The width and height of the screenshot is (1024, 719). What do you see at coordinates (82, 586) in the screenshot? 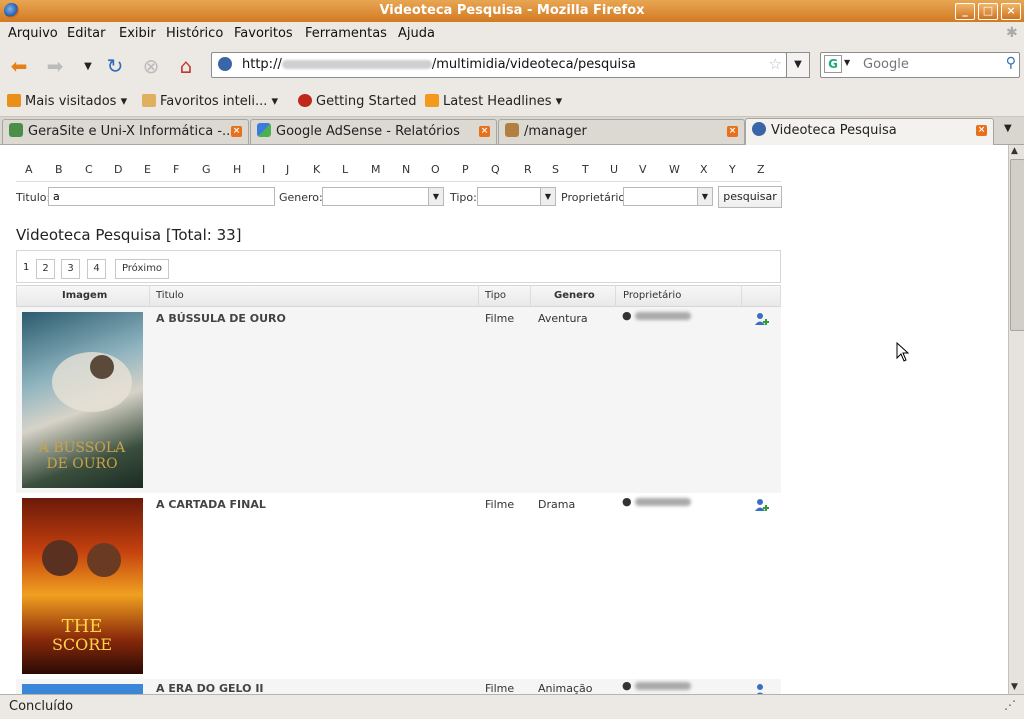
I see `poster-image: THE SCORE` at bounding box center [82, 586].